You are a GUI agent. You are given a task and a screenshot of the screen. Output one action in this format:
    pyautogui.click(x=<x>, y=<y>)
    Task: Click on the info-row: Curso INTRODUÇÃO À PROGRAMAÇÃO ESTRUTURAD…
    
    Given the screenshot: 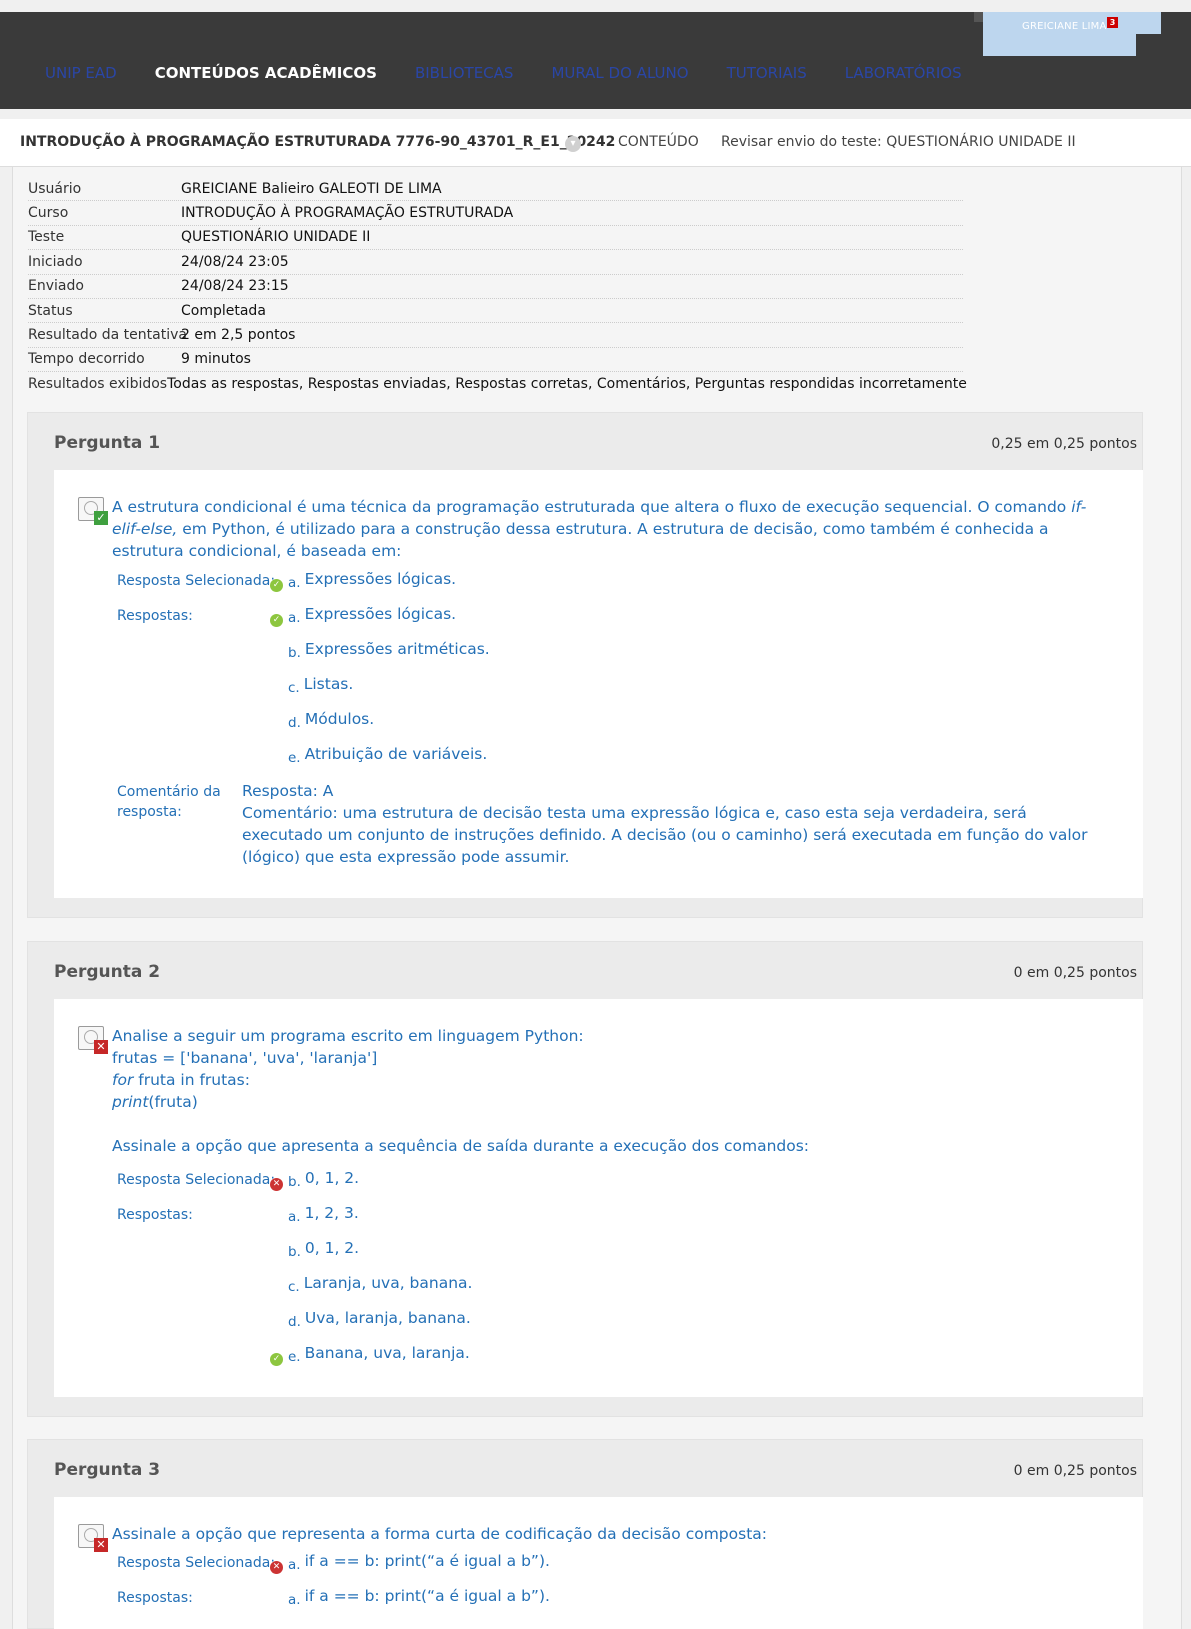 What is the action you would take?
    pyautogui.click(x=495, y=213)
    